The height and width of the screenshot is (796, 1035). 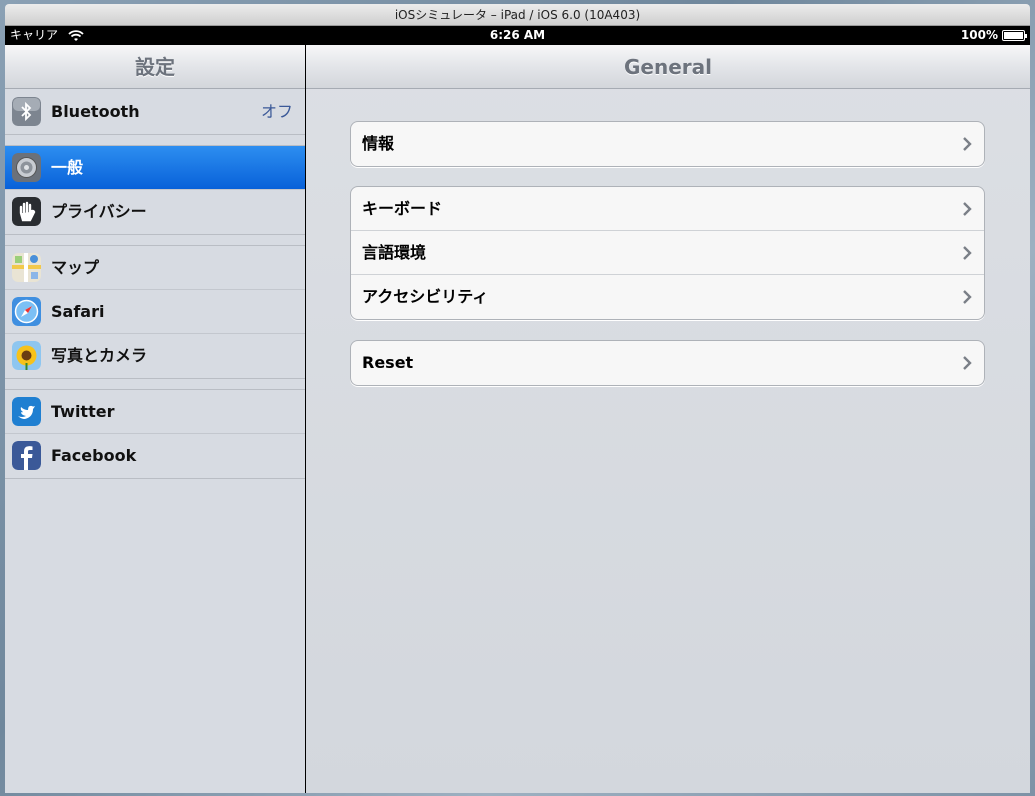 What do you see at coordinates (394, 252) in the screenshot?
I see `row-label: 言語環境` at bounding box center [394, 252].